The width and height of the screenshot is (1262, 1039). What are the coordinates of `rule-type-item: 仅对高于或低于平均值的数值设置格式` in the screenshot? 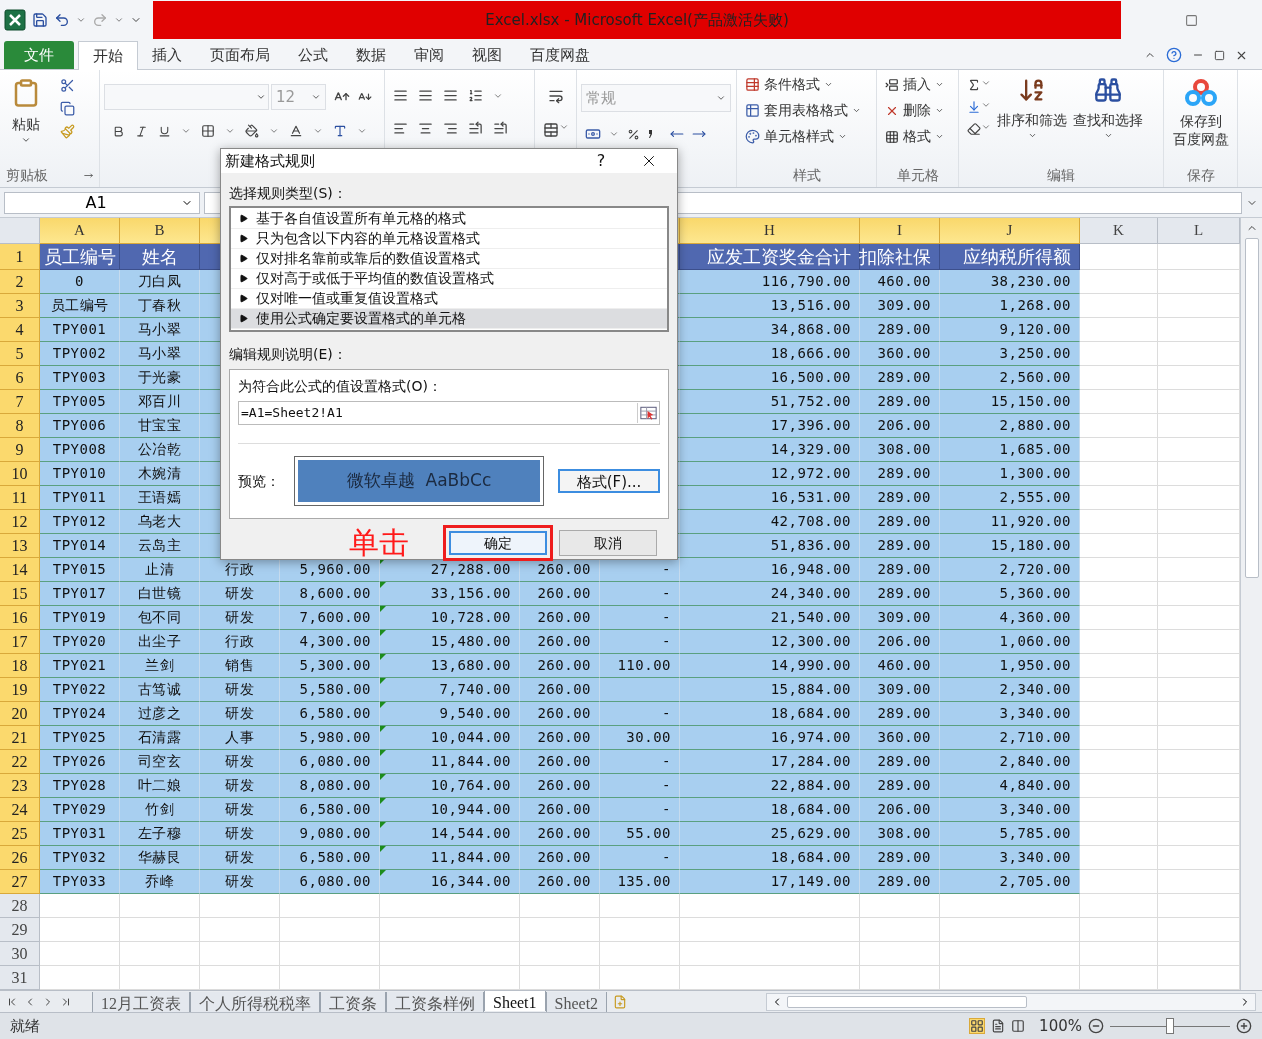 It's located at (449, 279).